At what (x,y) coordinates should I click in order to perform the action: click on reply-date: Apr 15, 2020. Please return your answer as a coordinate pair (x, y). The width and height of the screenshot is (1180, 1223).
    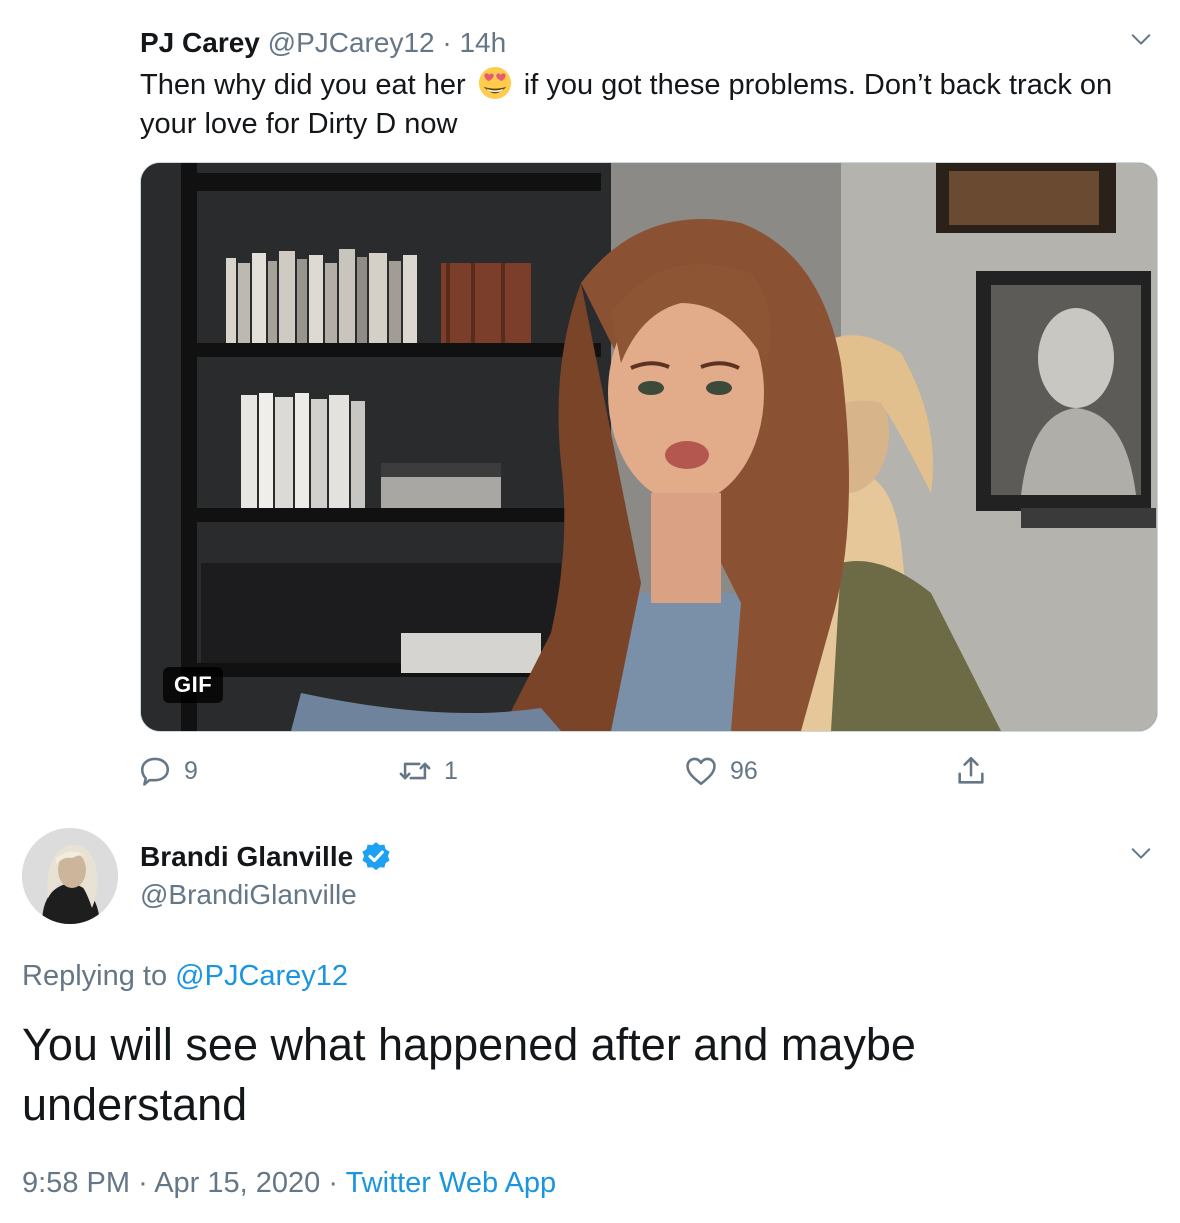
    Looking at the image, I should click on (237, 1183).